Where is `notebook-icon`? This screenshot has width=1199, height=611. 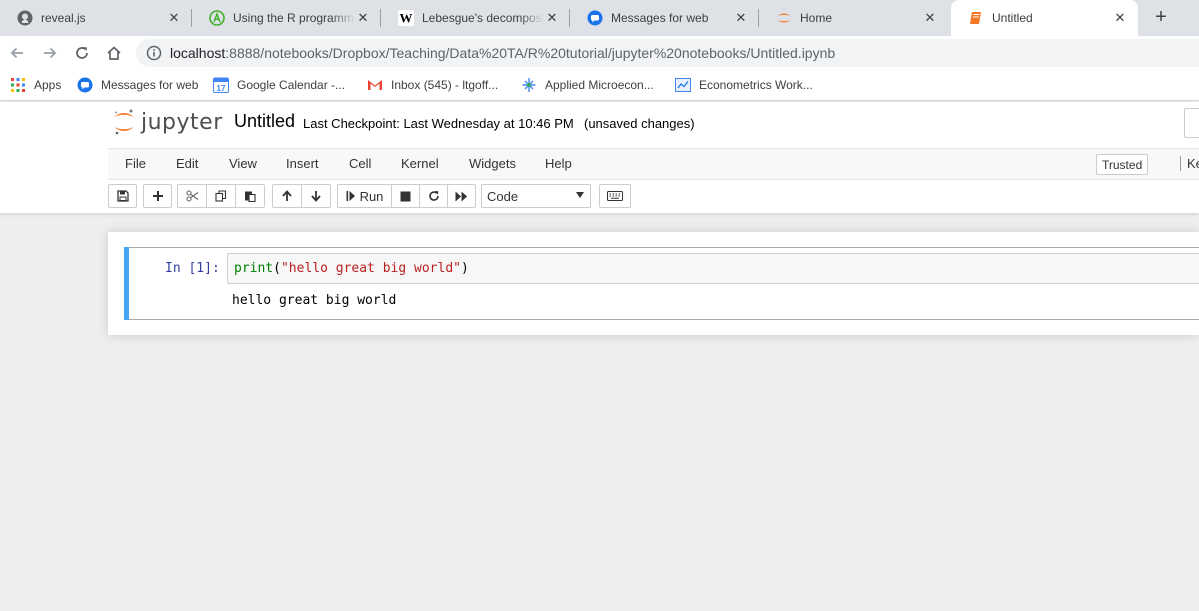 notebook-icon is located at coordinates (976, 18).